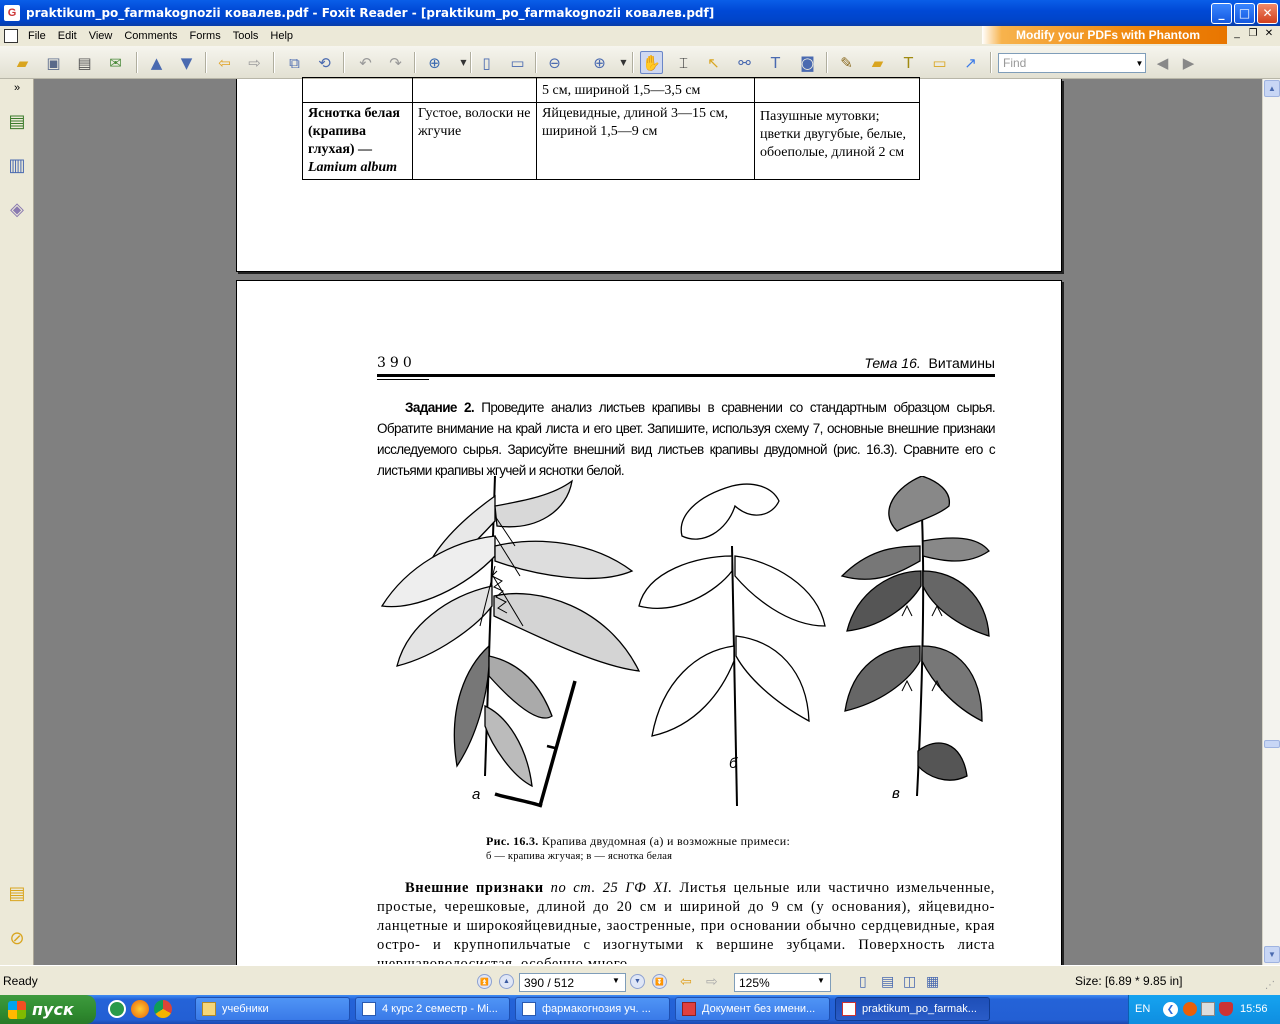 This screenshot has height=1024, width=1280. I want to click on menu-edit: Edit, so click(67, 36).